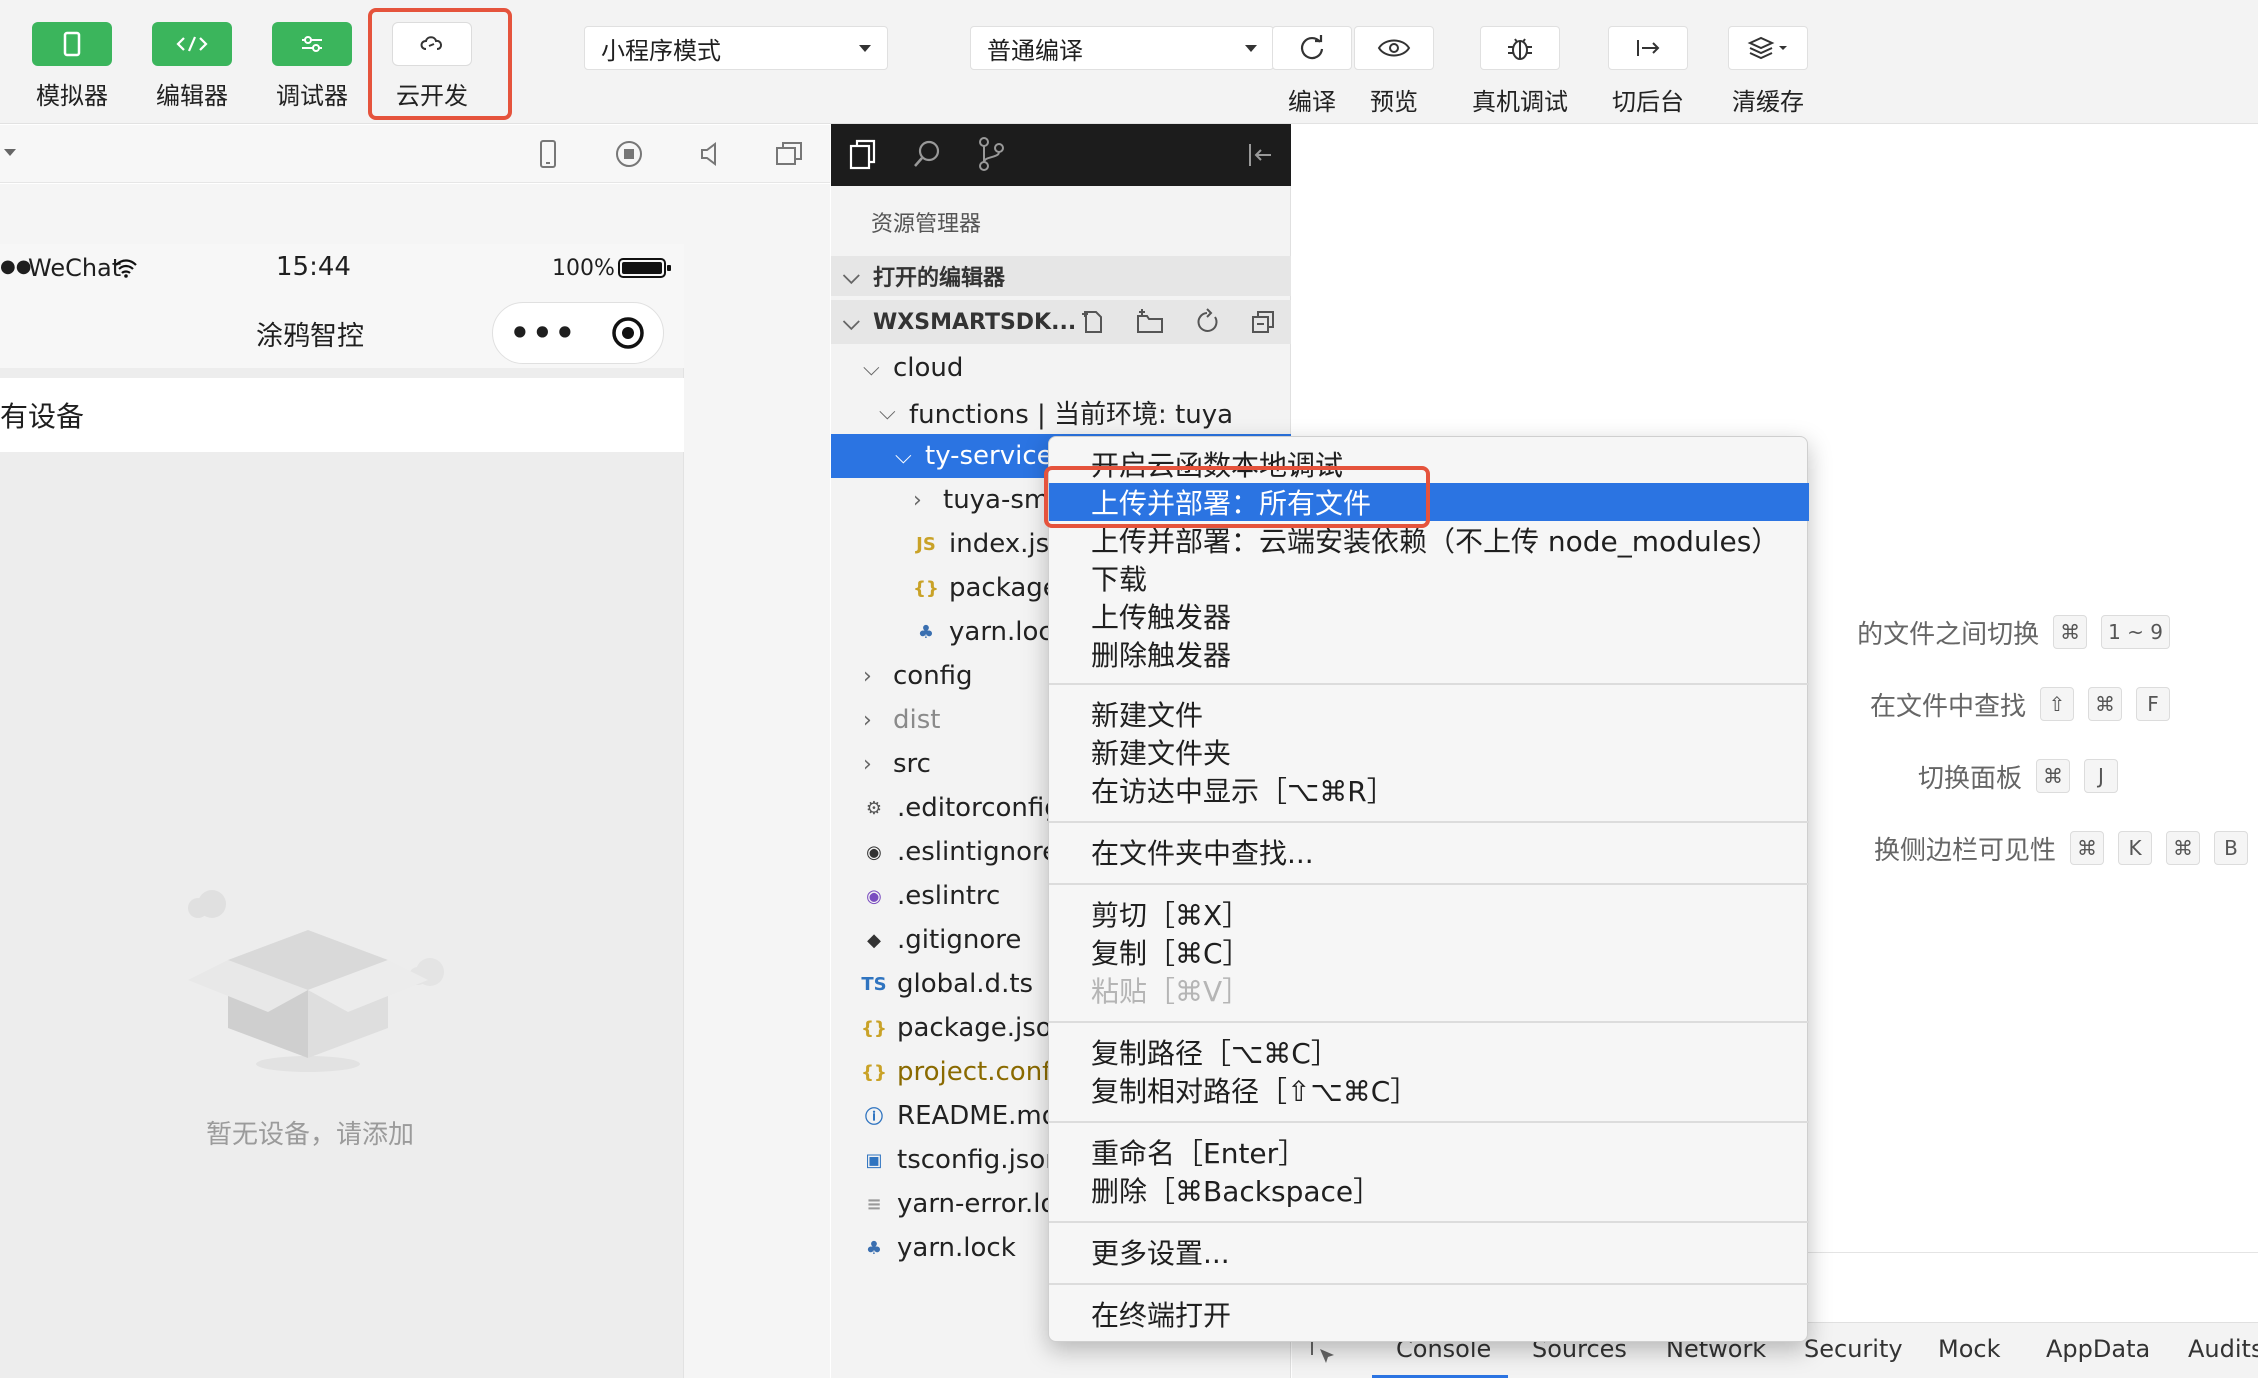 The width and height of the screenshot is (2258, 1378). I want to click on tab-security: Security, so click(1853, 1349).